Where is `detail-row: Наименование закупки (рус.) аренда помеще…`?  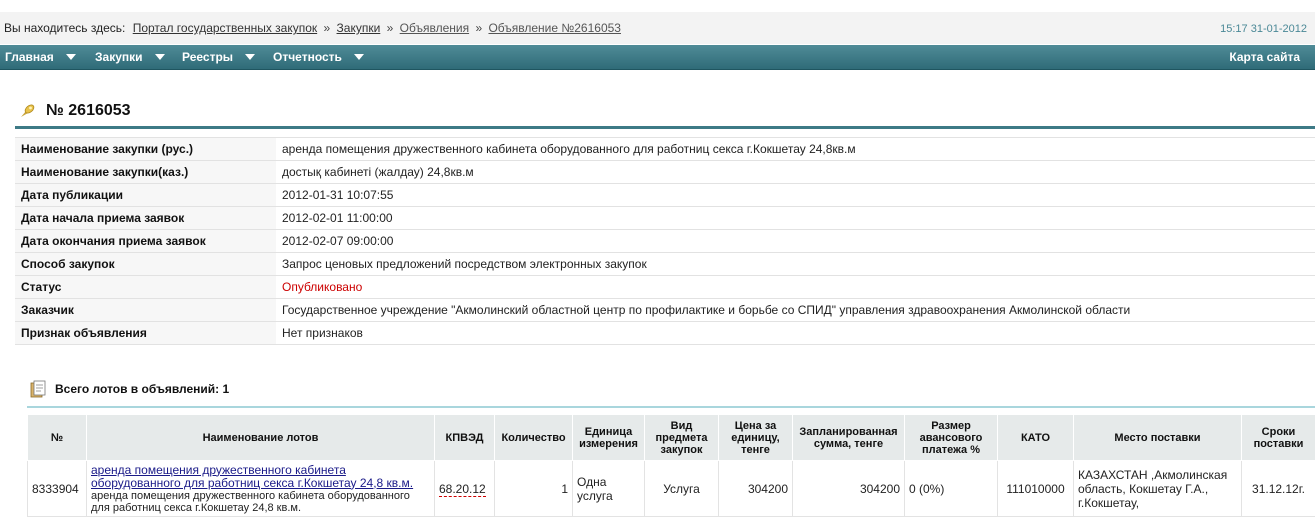
detail-row: Наименование закупки (рус.) аренда помеще… is located at coordinates (665, 149).